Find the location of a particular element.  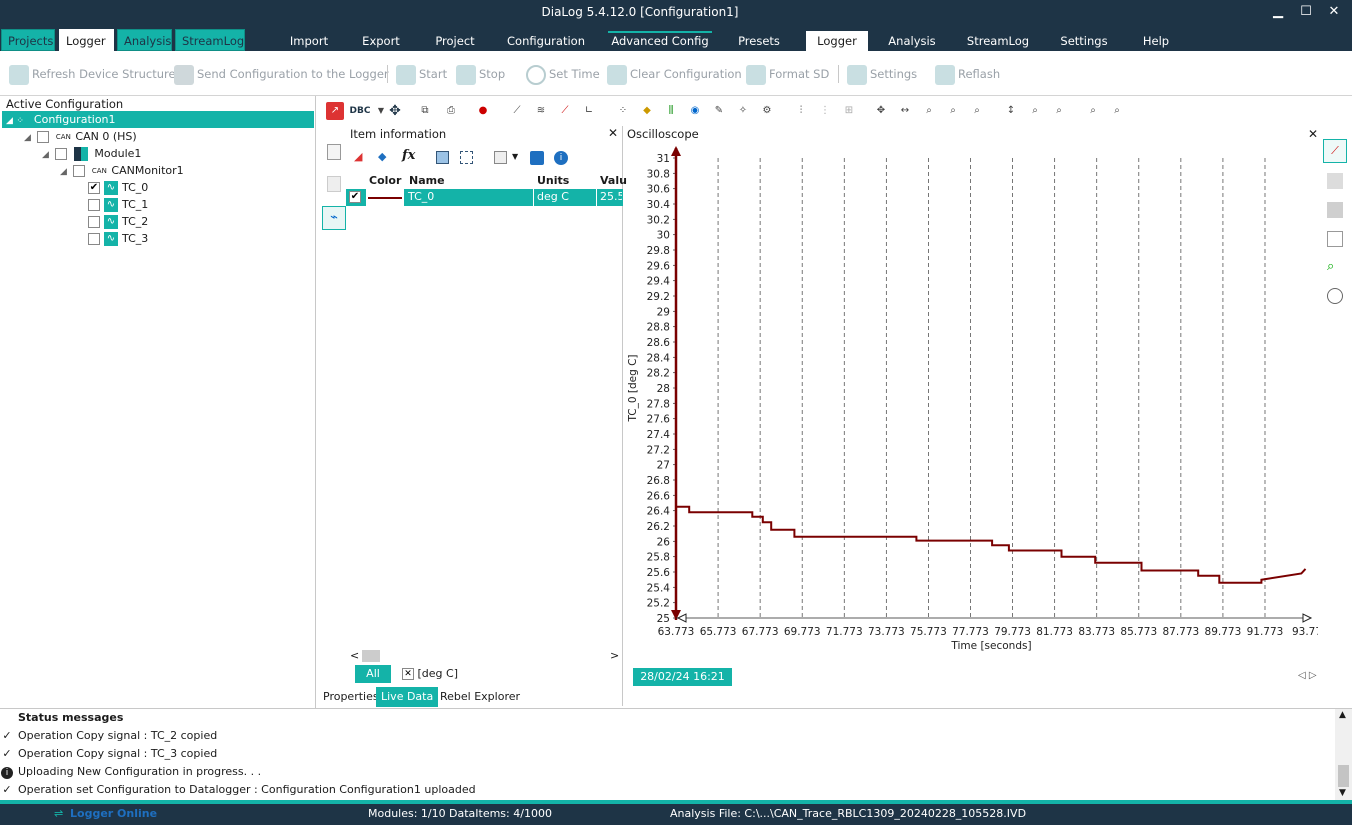

tab-analysis: Analysis is located at coordinates (144, 40).